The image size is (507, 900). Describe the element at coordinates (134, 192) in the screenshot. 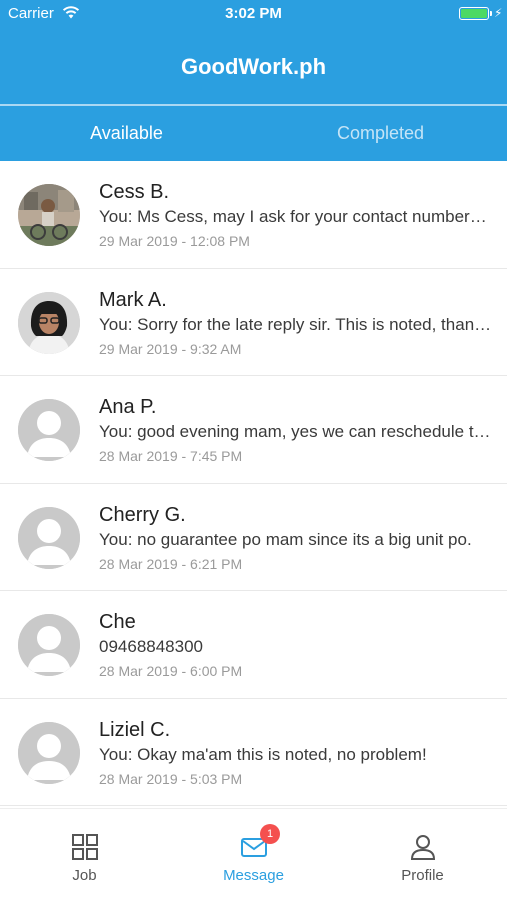

I see `contact-name: Cess B.` at that location.